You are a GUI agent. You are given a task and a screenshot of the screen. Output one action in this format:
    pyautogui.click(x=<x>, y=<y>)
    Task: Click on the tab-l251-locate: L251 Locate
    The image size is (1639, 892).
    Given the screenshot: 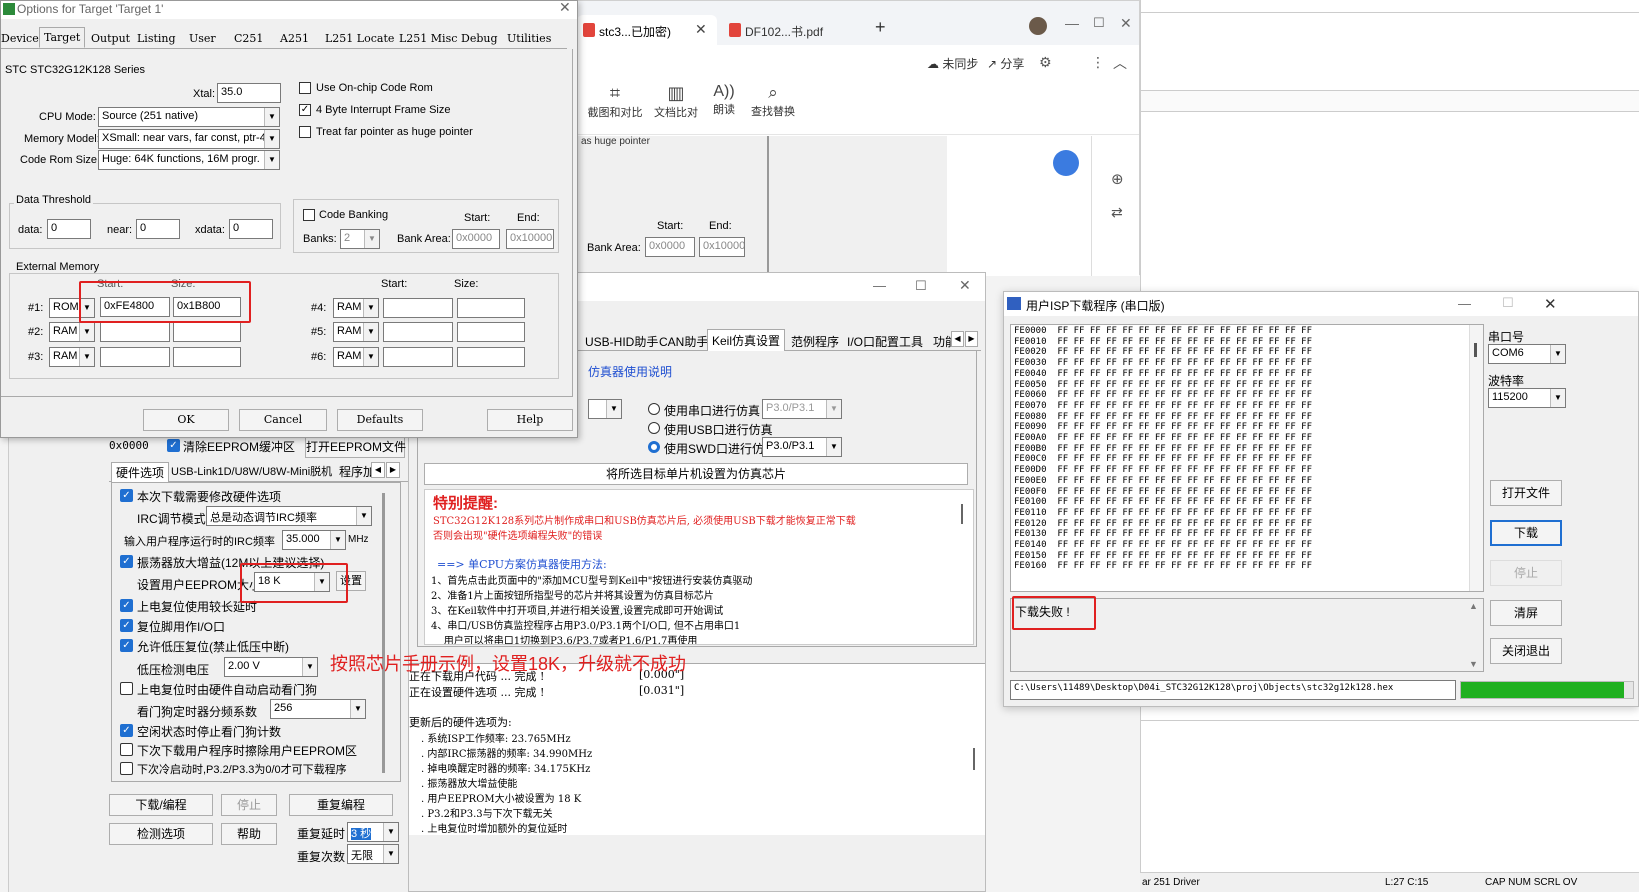 What is the action you would take?
    pyautogui.click(x=359, y=38)
    